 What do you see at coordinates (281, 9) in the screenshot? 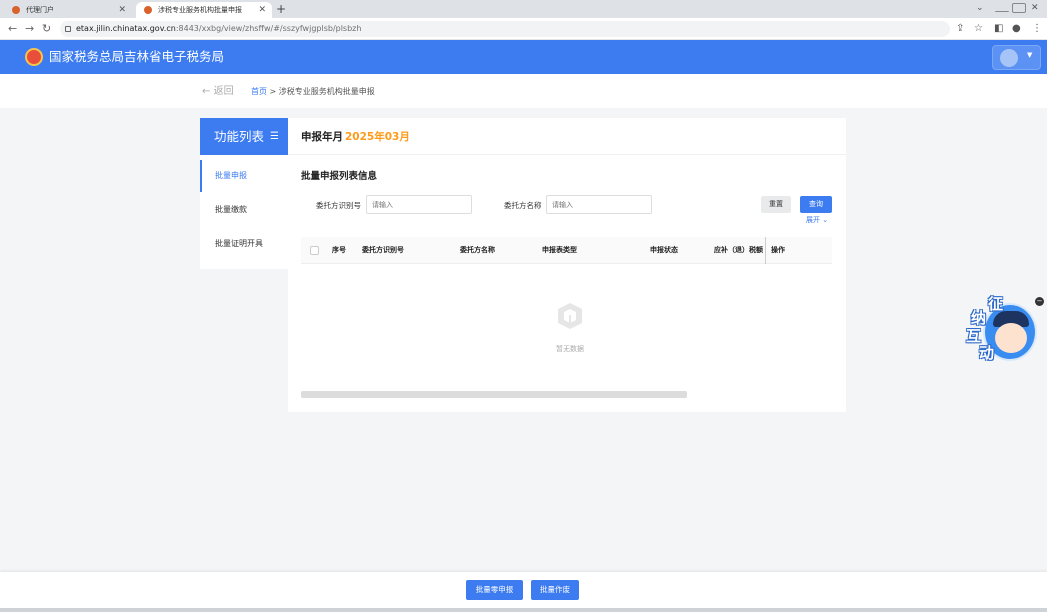
I see `new-tab-button: +` at bounding box center [281, 9].